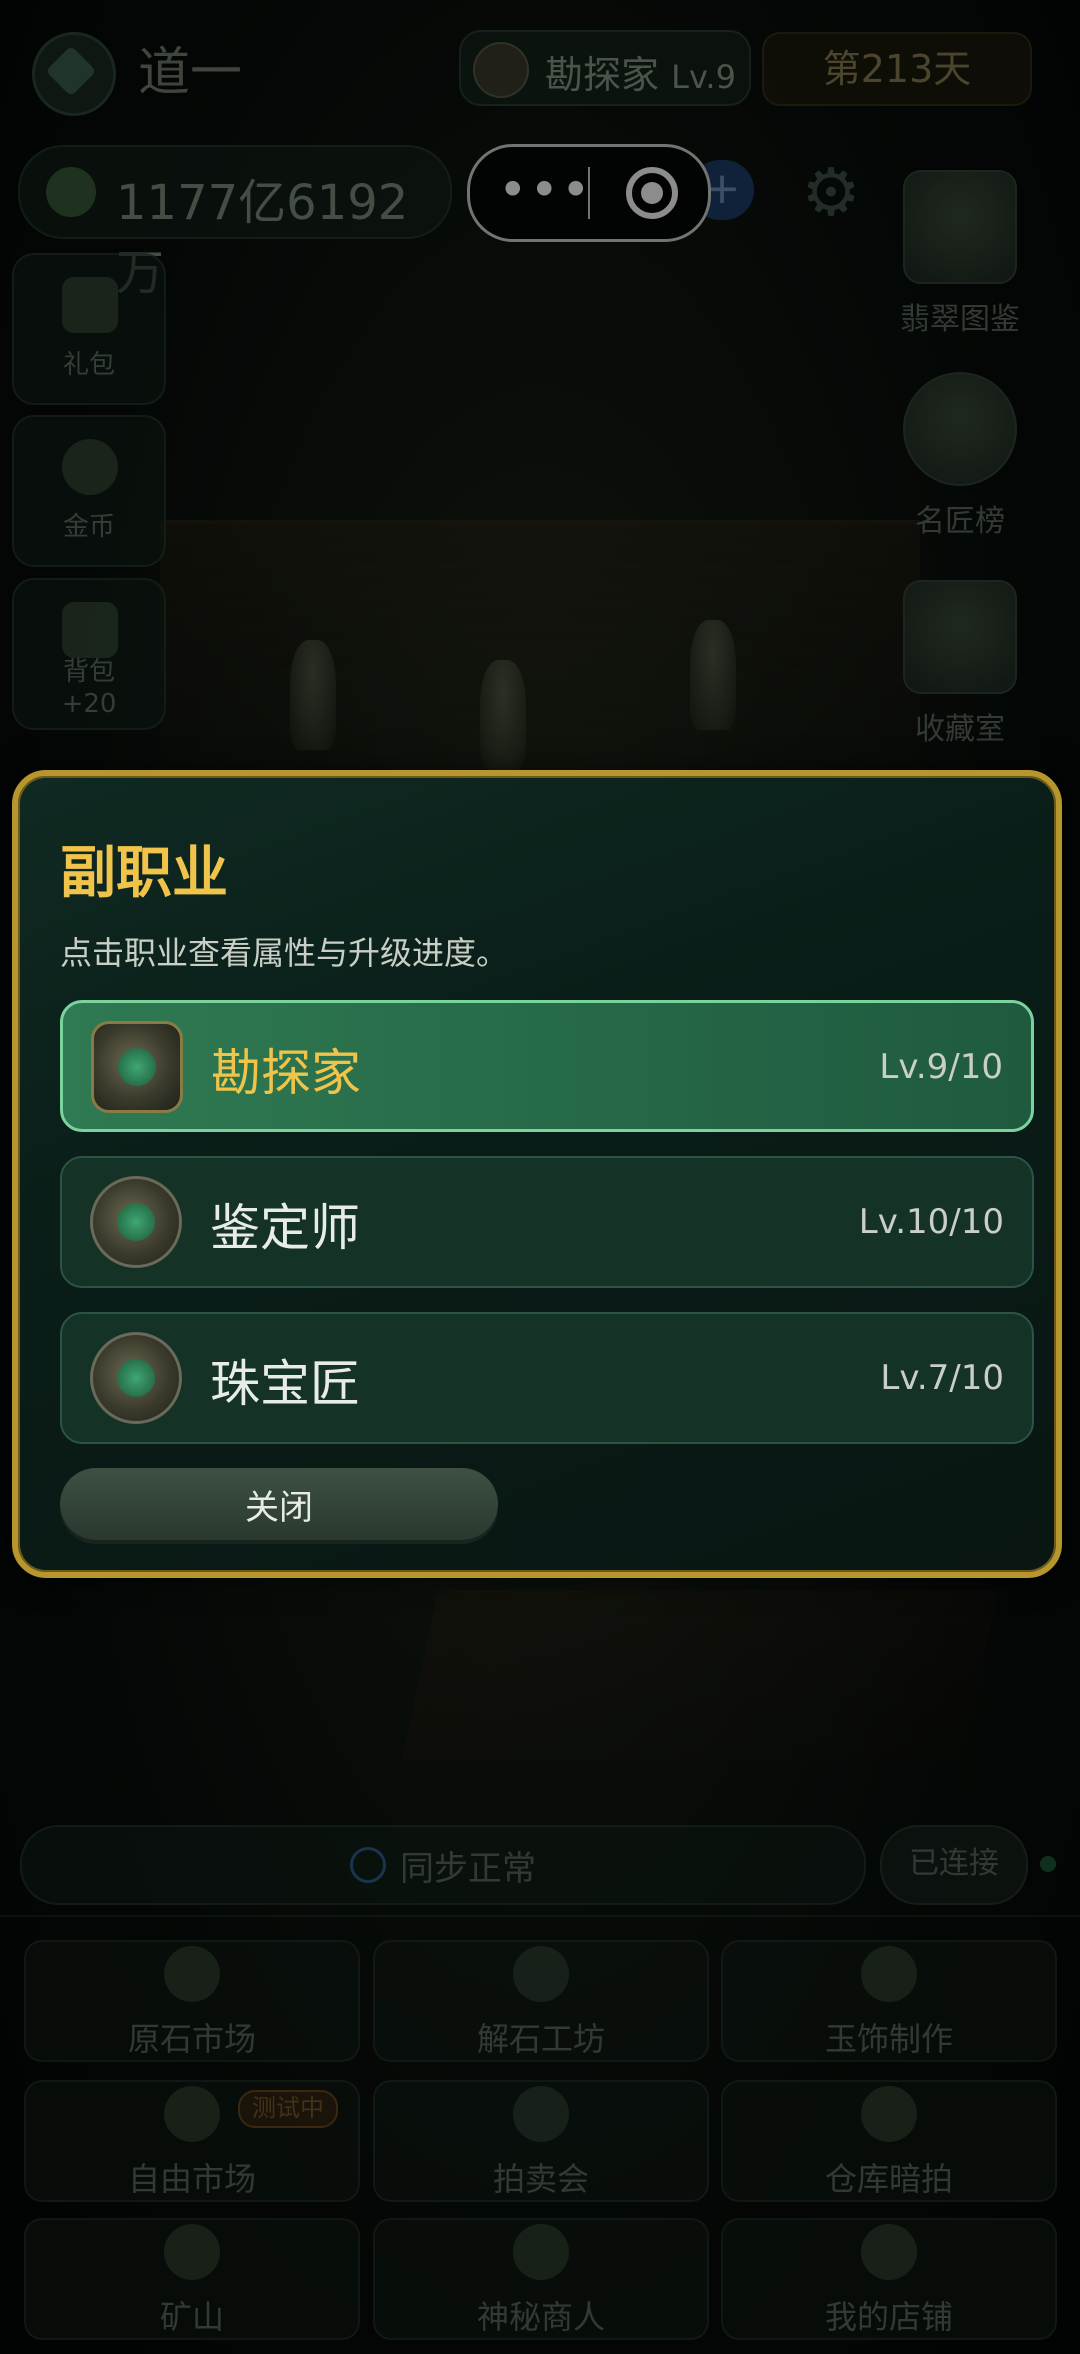  I want to click on job-level: Lv.9/10, so click(941, 1067).